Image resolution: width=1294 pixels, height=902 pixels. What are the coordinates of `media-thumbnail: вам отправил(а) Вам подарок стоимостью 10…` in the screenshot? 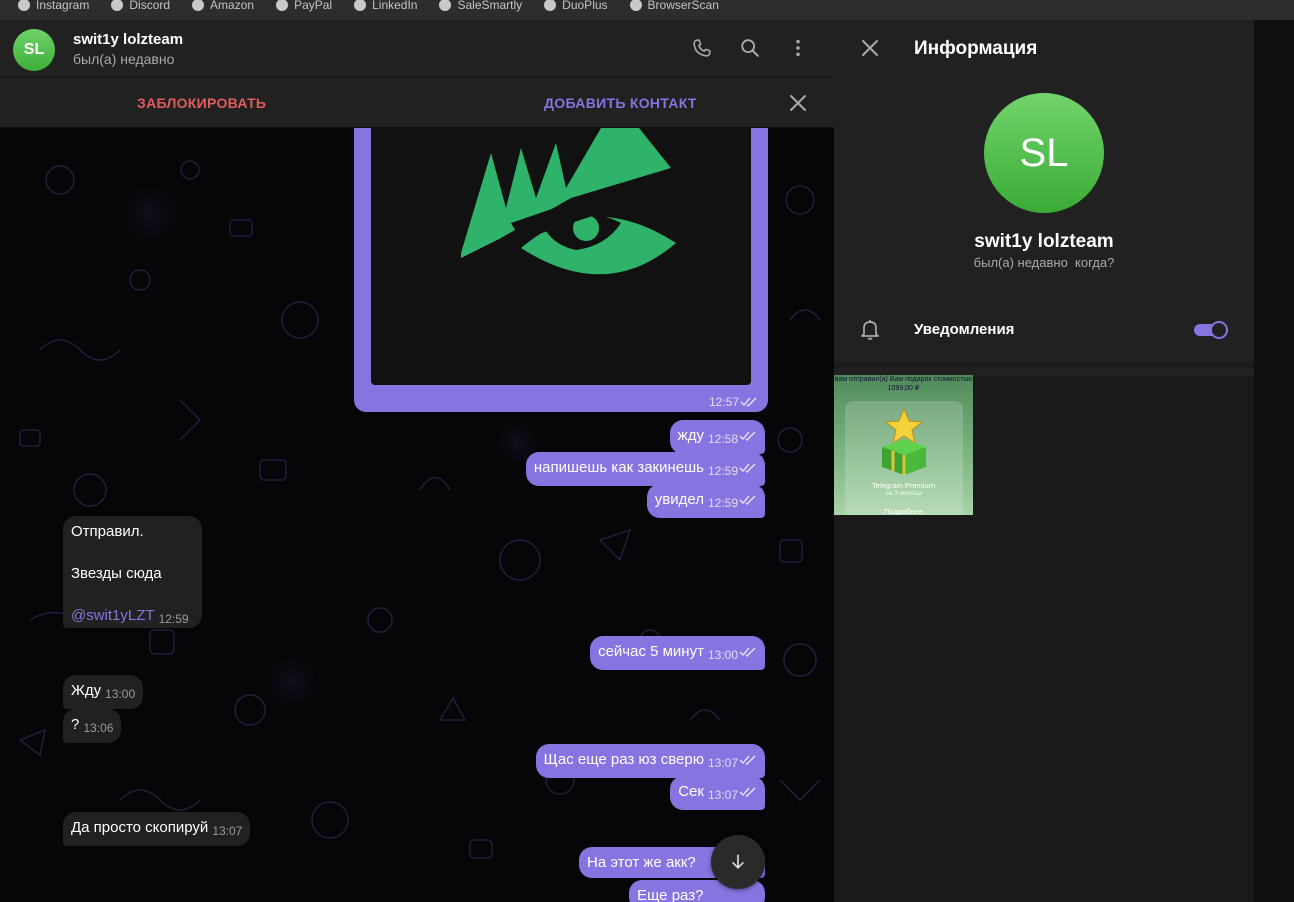 It's located at (903, 445).